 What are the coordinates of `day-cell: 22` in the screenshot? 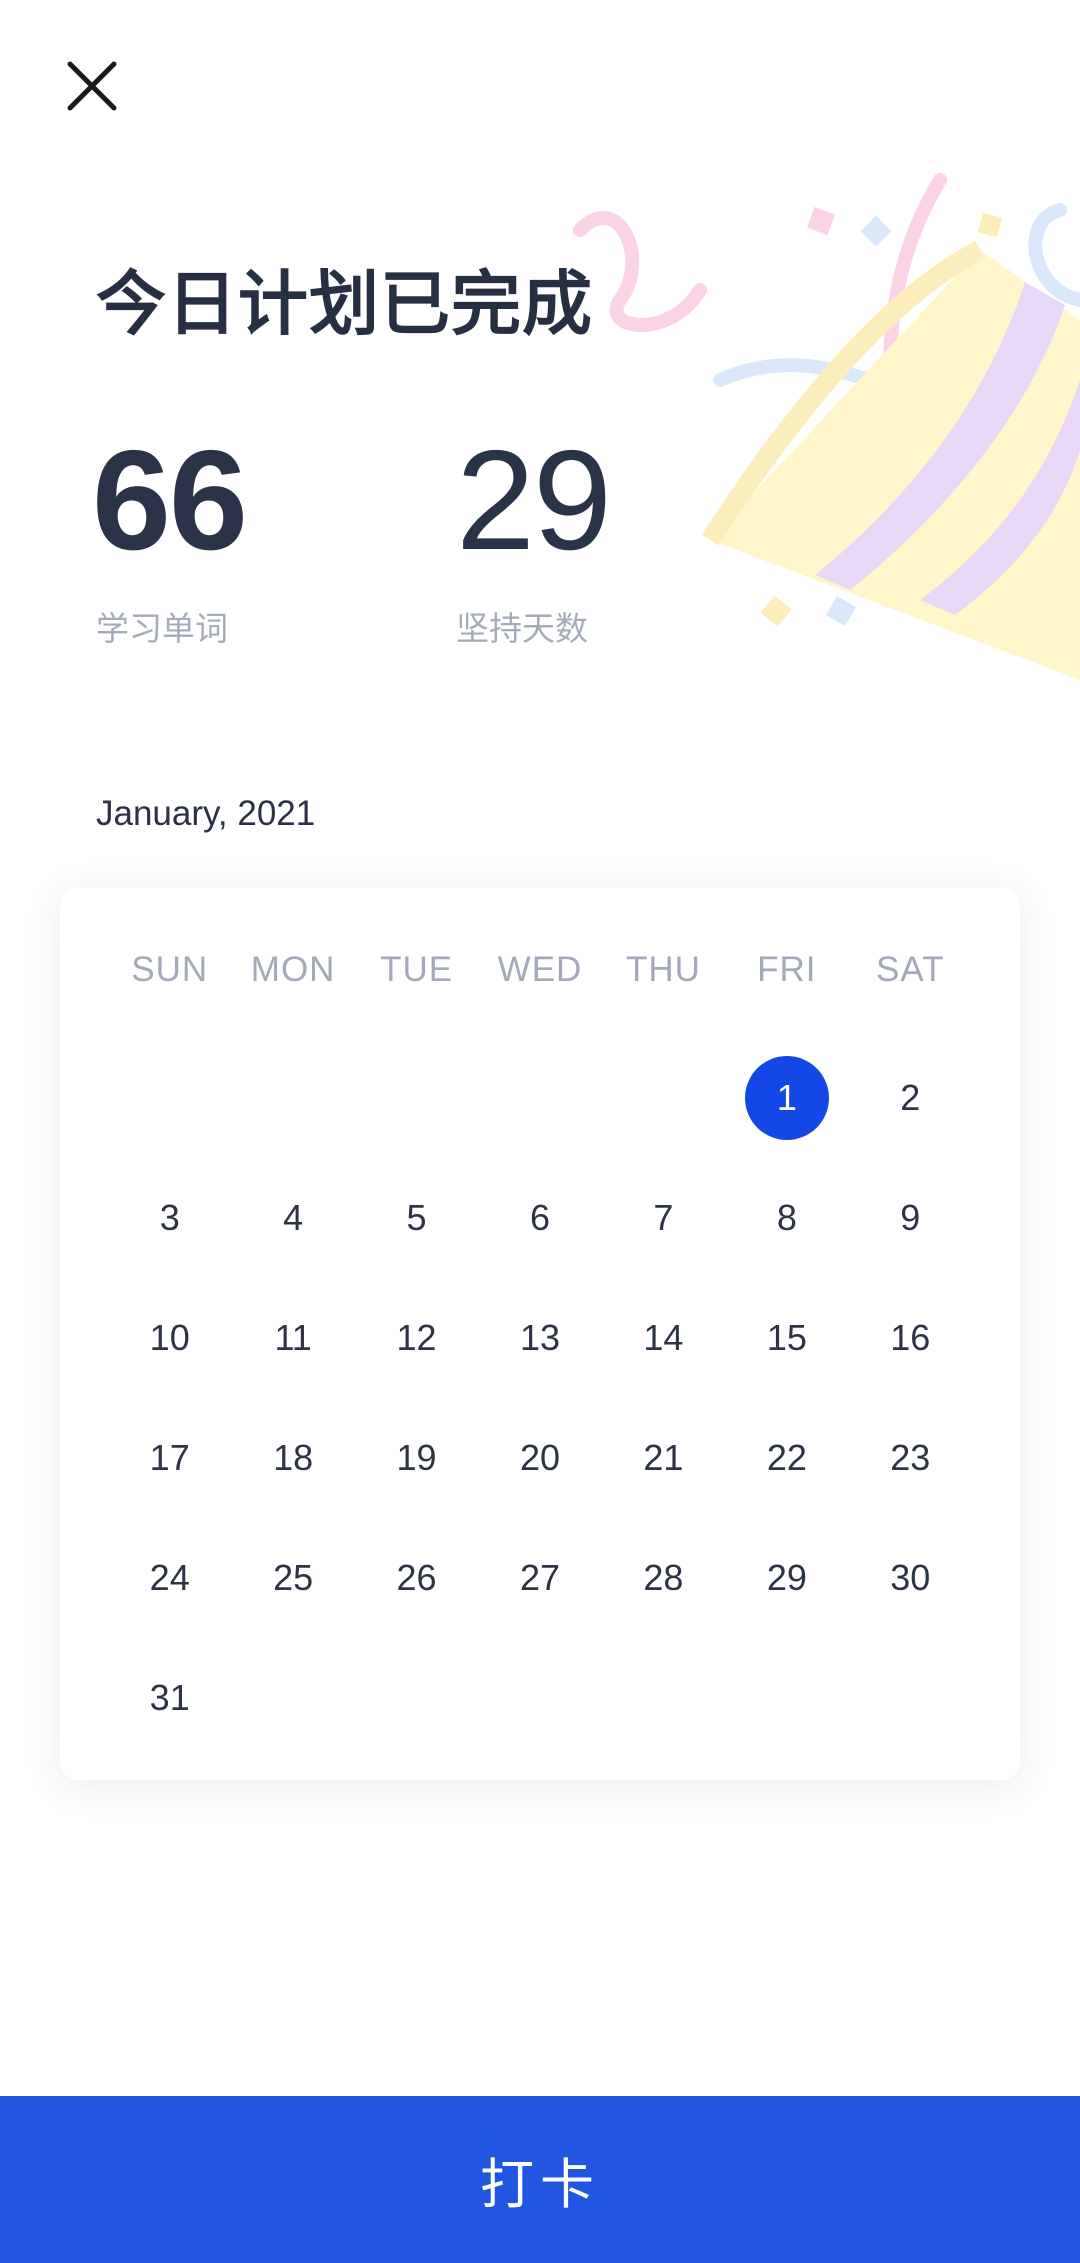 It's located at (786, 1458).